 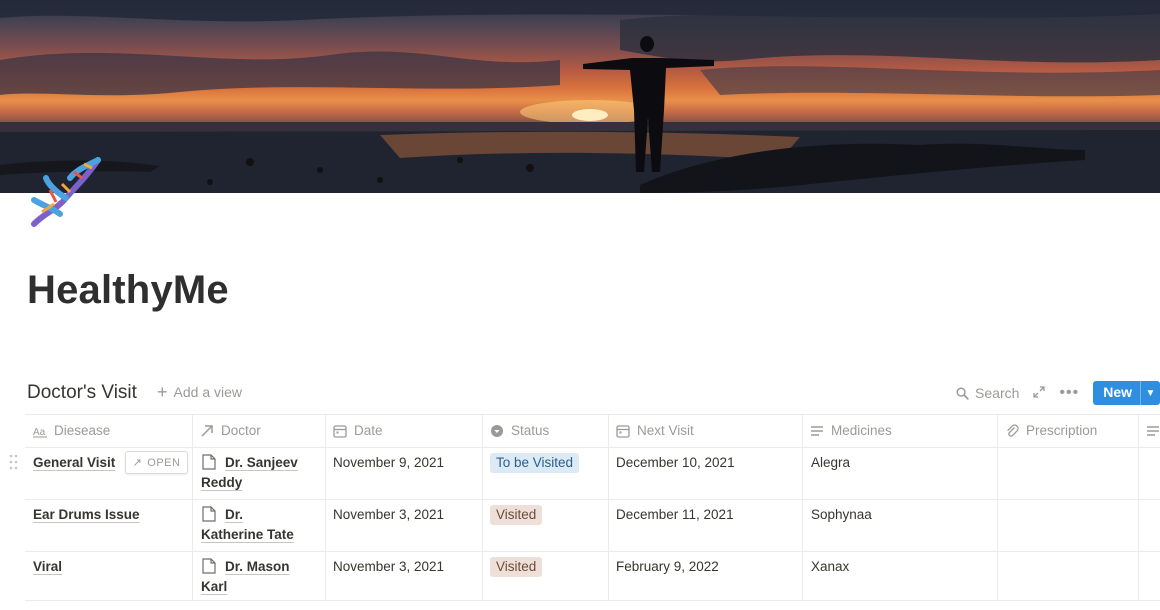 What do you see at coordinates (962, 393) in the screenshot?
I see `search-icon` at bounding box center [962, 393].